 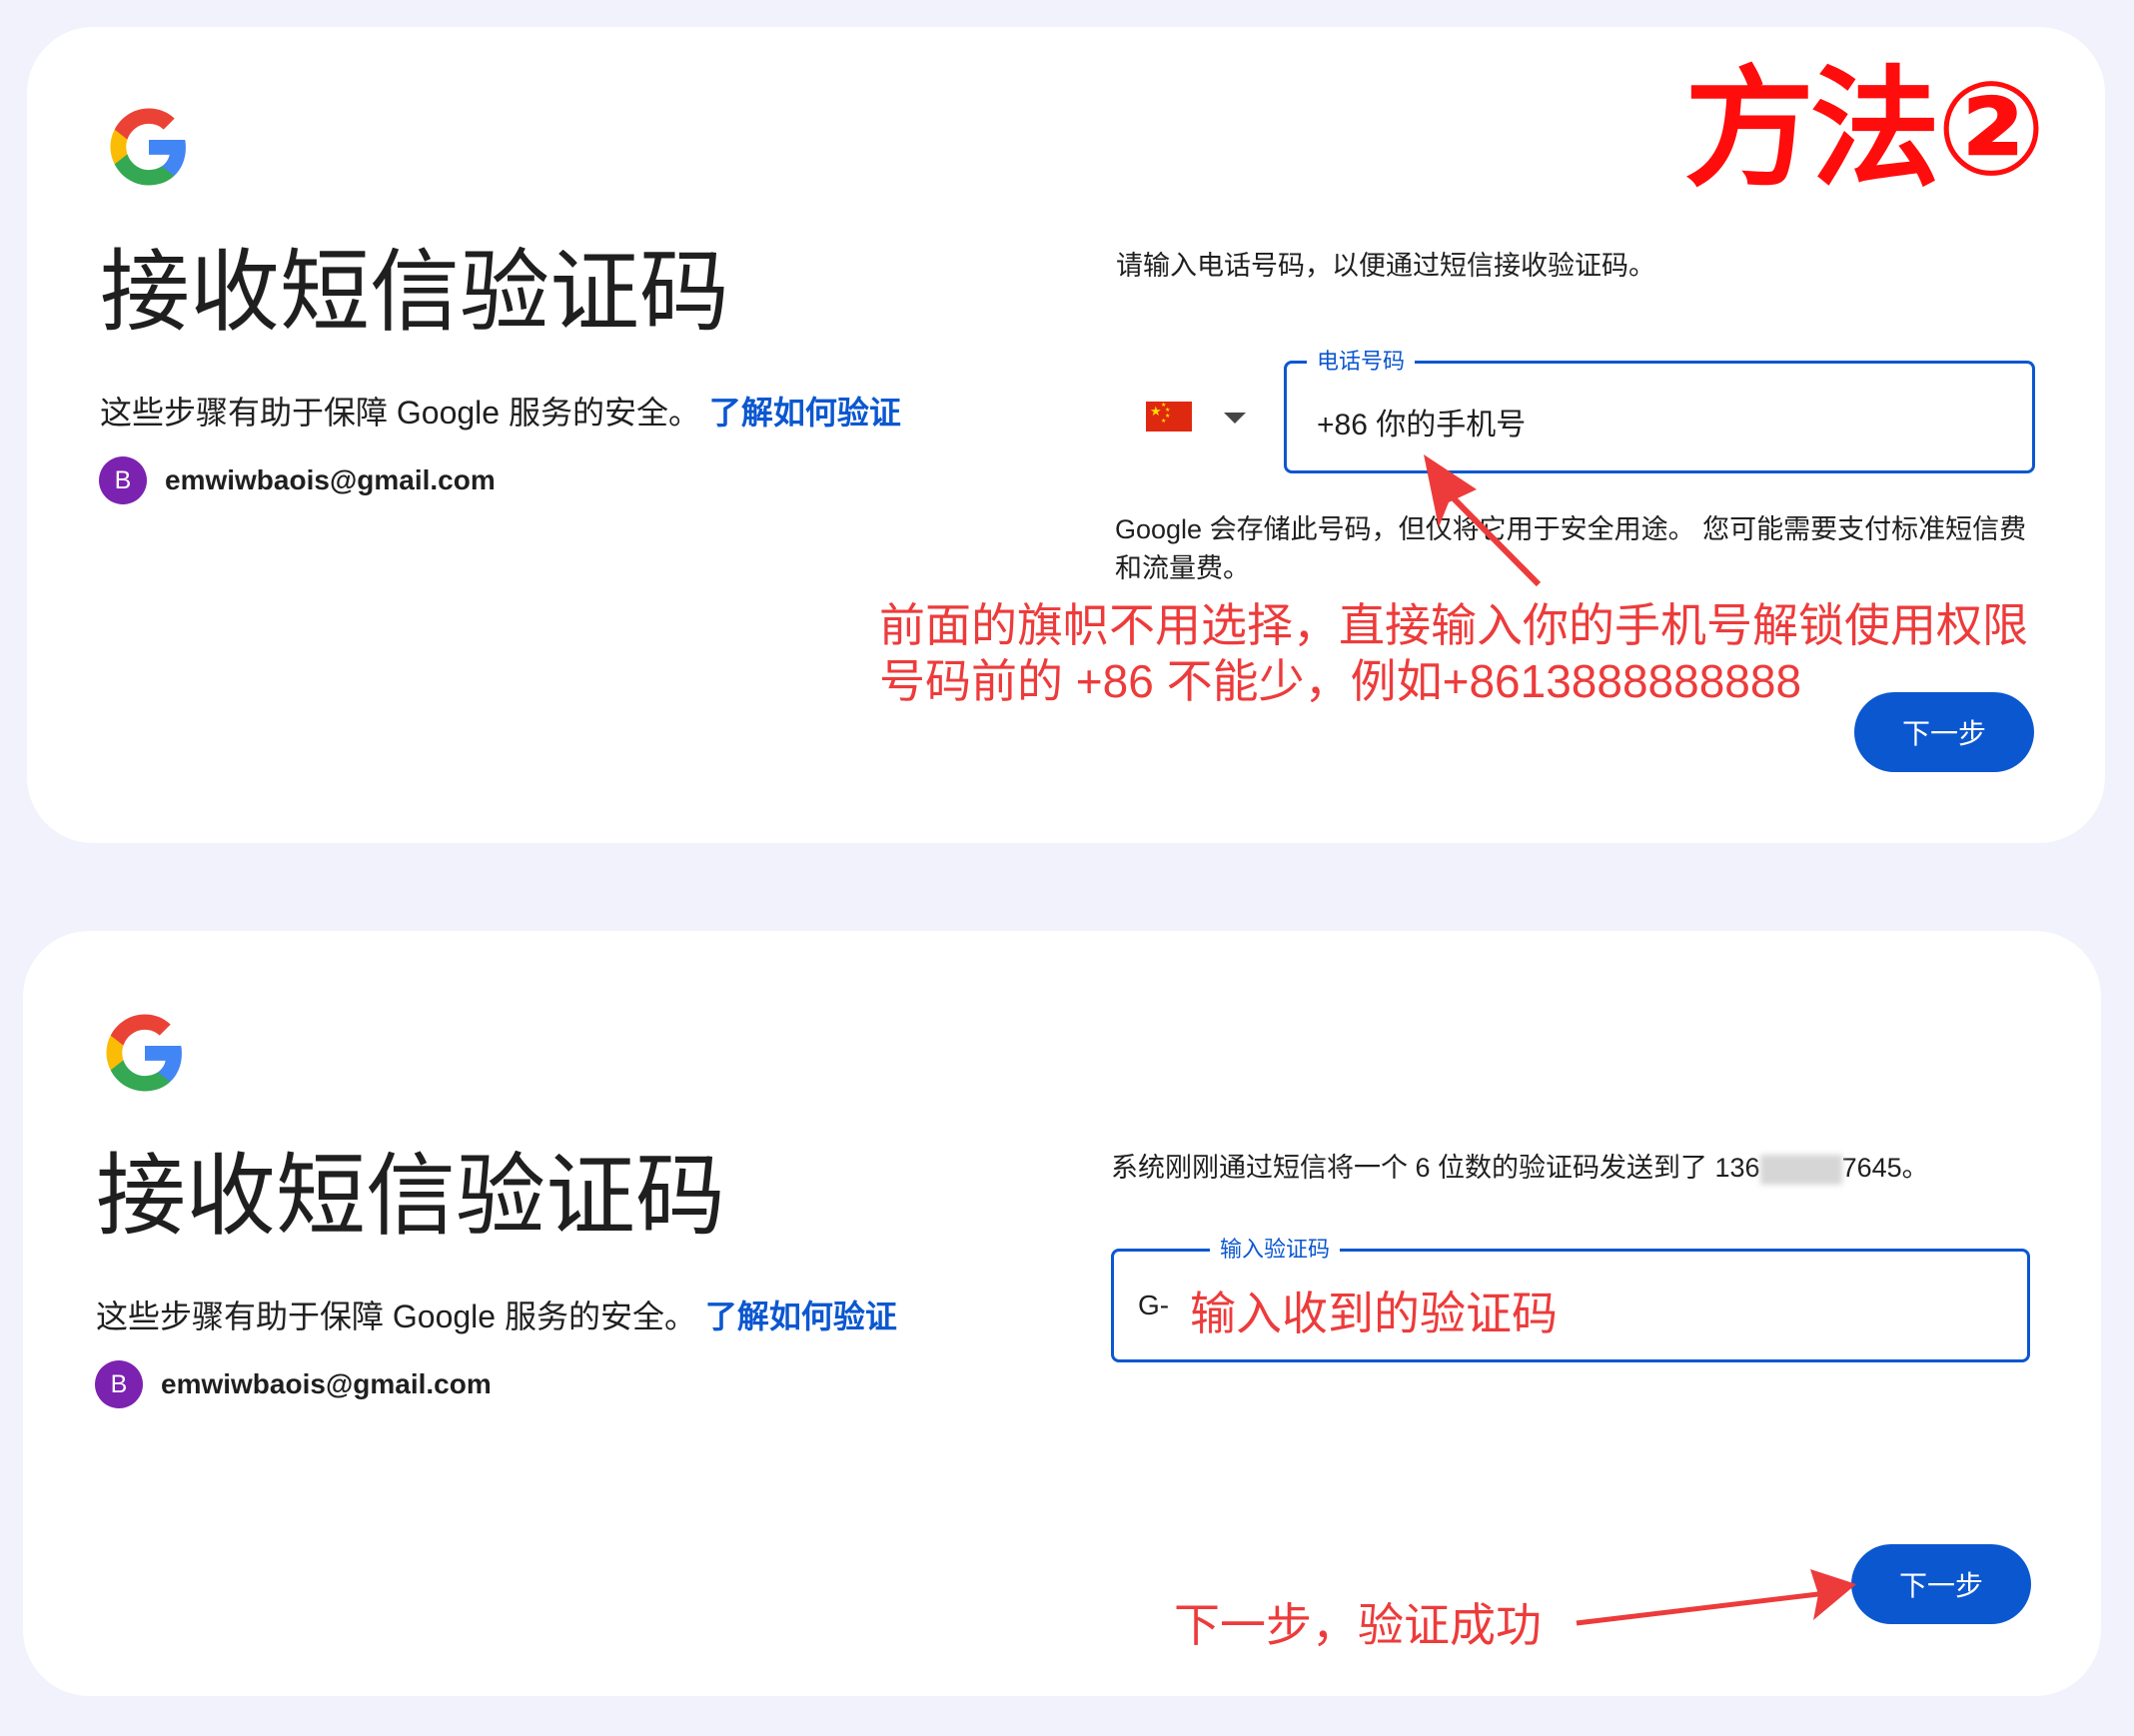 I want to click on phone-number-field: 电话号码 +86 你的手机号, so click(x=1660, y=410).